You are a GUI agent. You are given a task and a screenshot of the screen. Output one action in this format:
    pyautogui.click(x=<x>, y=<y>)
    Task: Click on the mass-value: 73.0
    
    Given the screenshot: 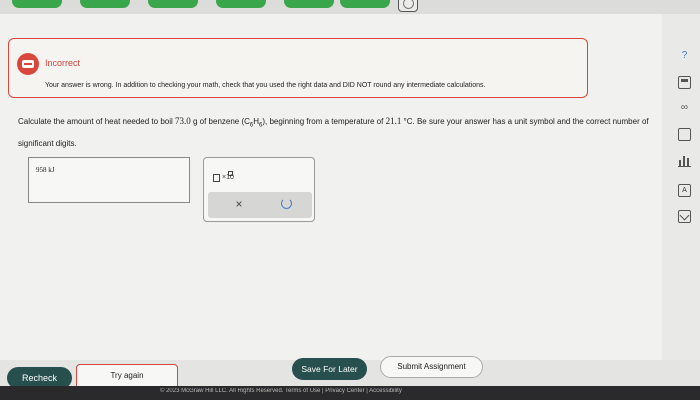 What is the action you would take?
    pyautogui.click(x=183, y=121)
    